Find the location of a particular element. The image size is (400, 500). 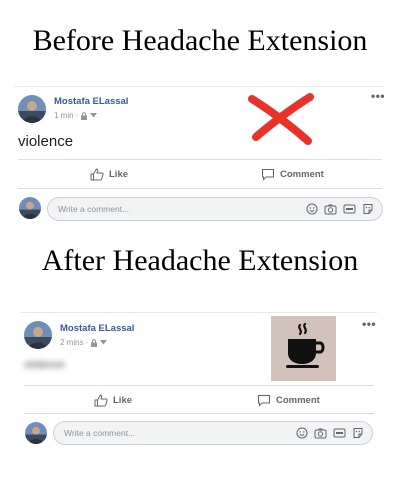

after-heading: After Headache Extension is located at coordinates (200, 260).